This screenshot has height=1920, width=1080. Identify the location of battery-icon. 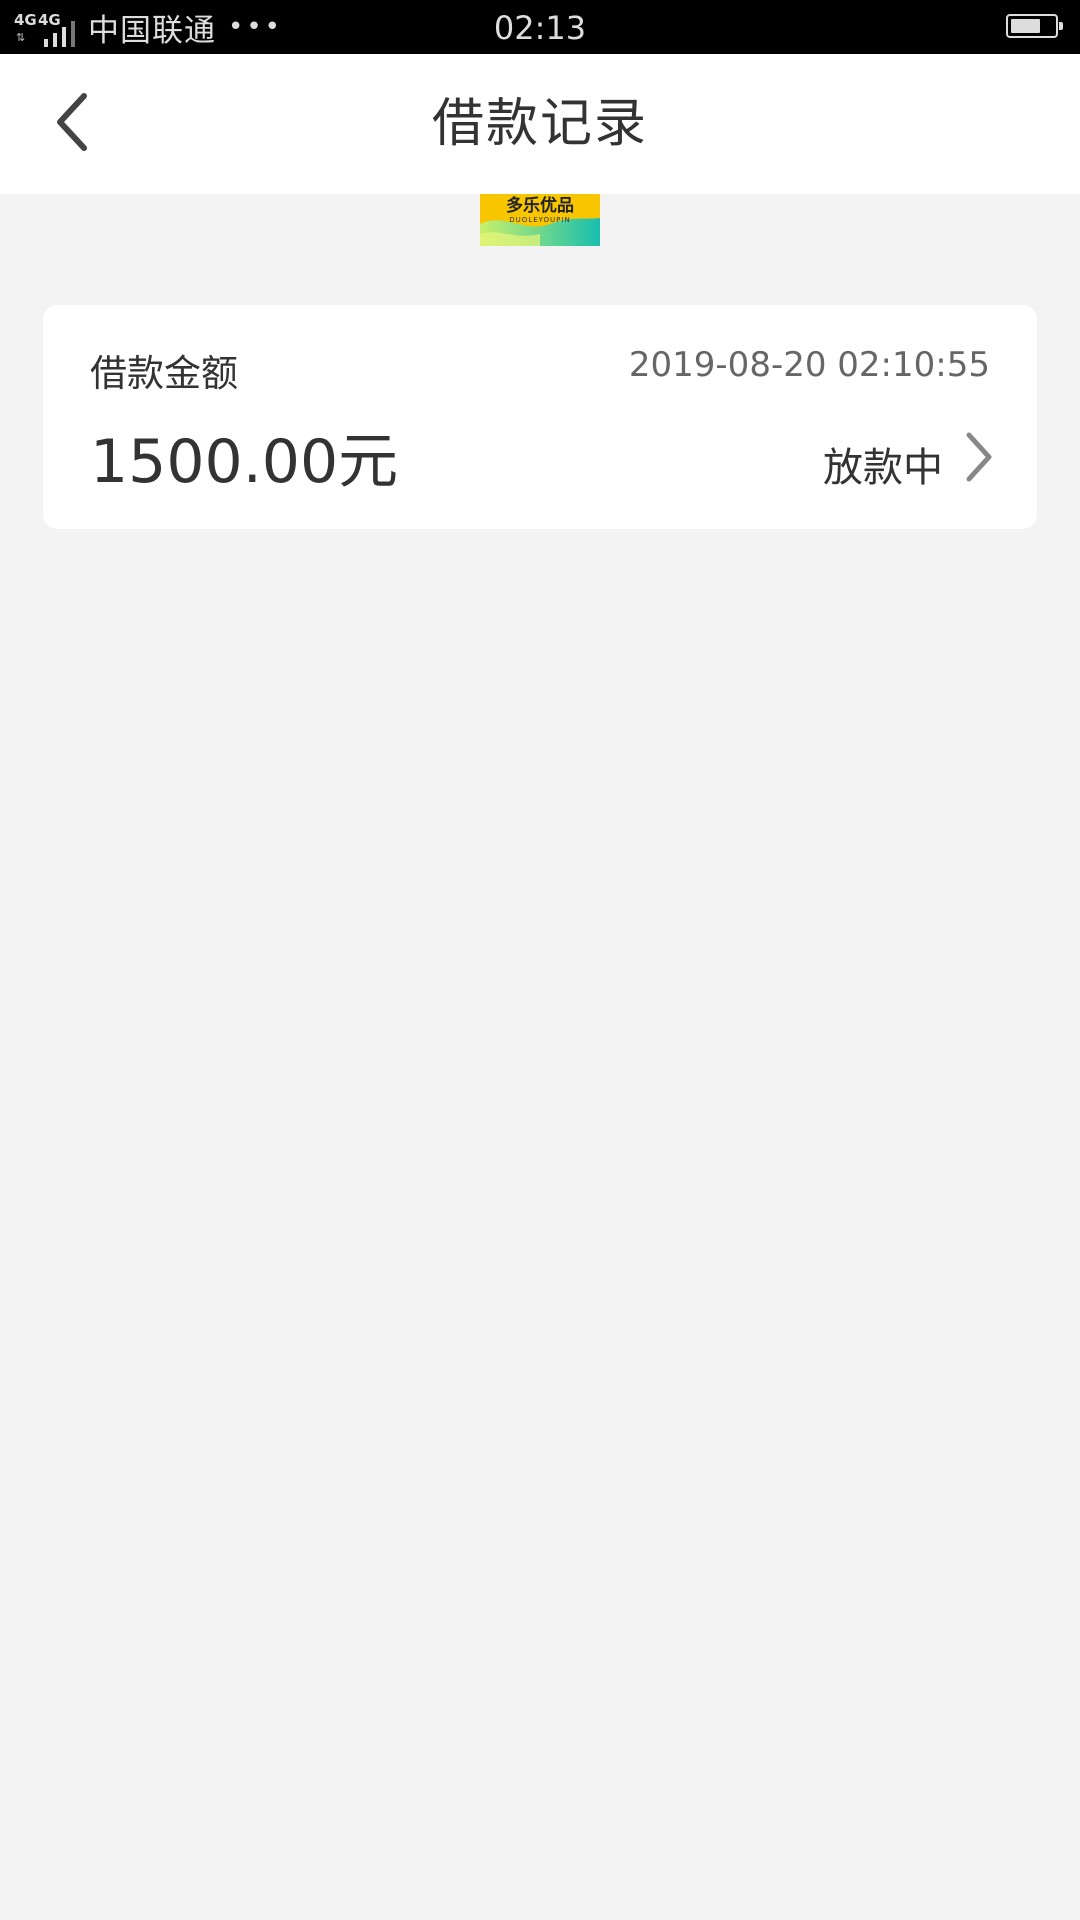
(1034, 26).